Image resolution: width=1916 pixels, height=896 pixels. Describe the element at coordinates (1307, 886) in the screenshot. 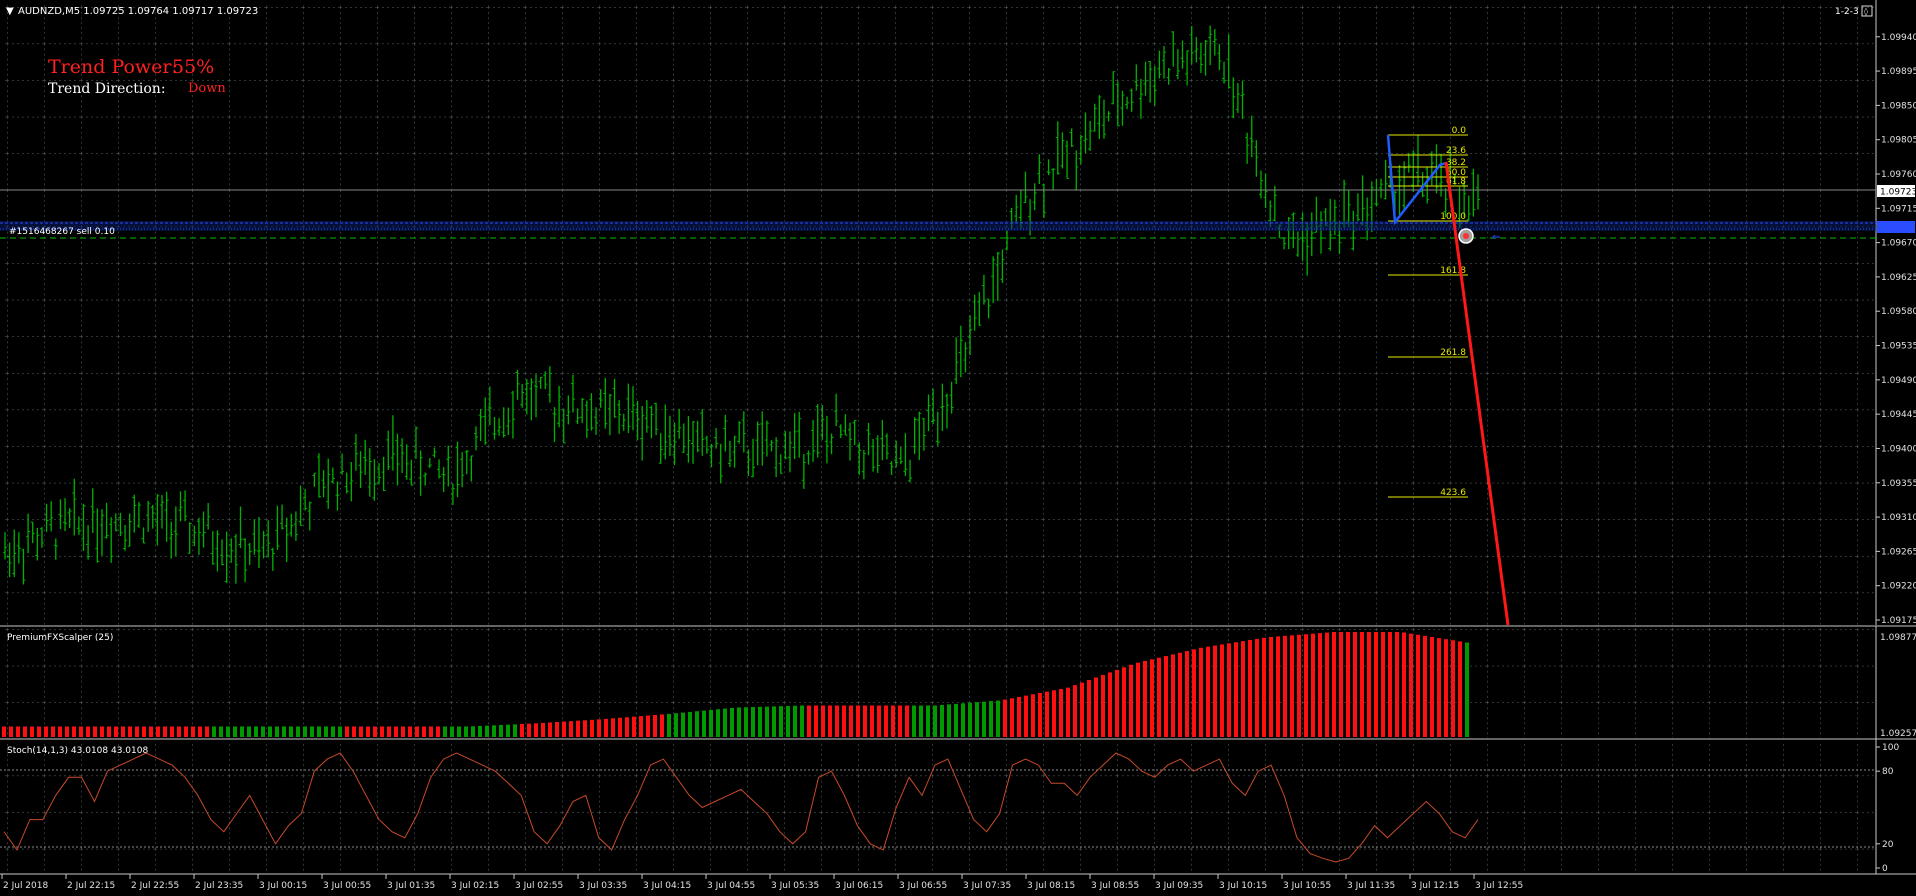

I see `time-tick-label: 3 Jul 10:55` at that location.